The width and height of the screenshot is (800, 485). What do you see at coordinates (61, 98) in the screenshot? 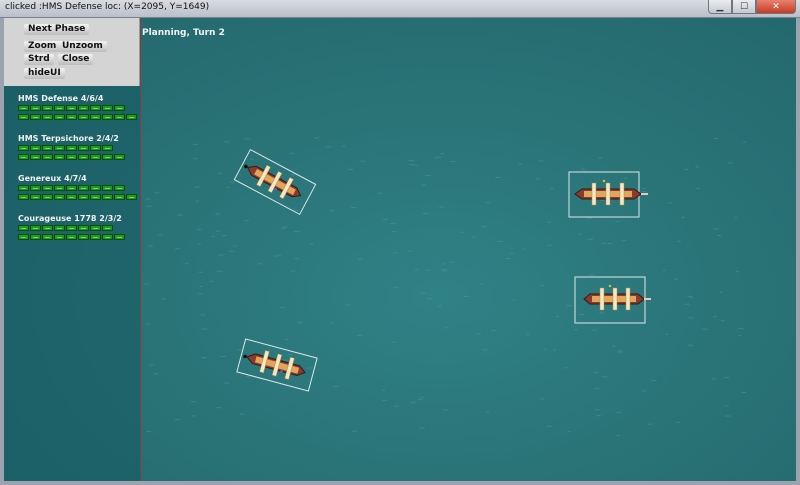
I see `ship-name: HMS Defense 4/6/4` at bounding box center [61, 98].